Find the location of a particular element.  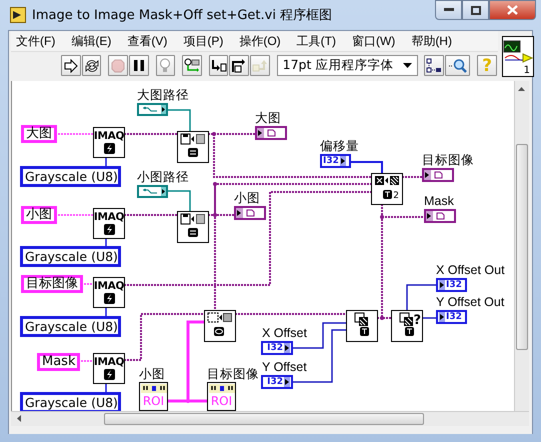

minimize-button is located at coordinates (448, 10).